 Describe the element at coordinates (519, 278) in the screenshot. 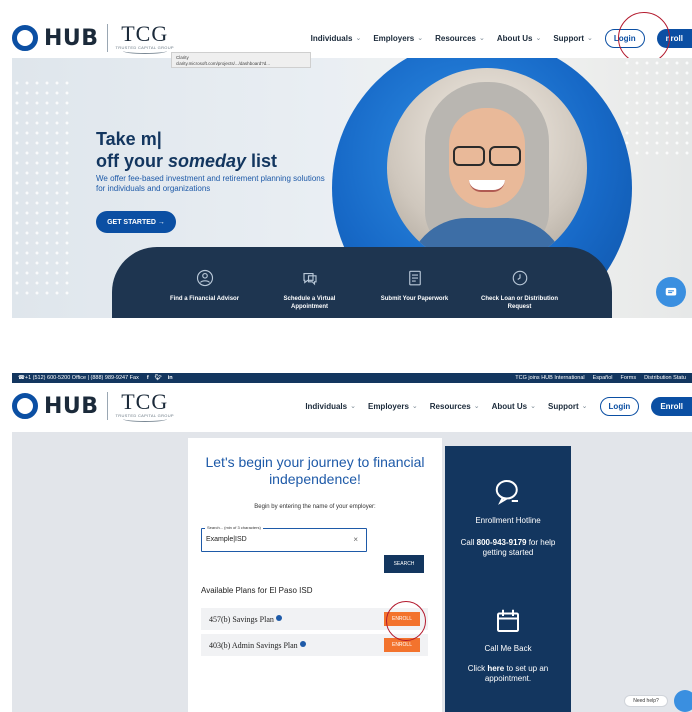

I see `clock-icon` at that location.